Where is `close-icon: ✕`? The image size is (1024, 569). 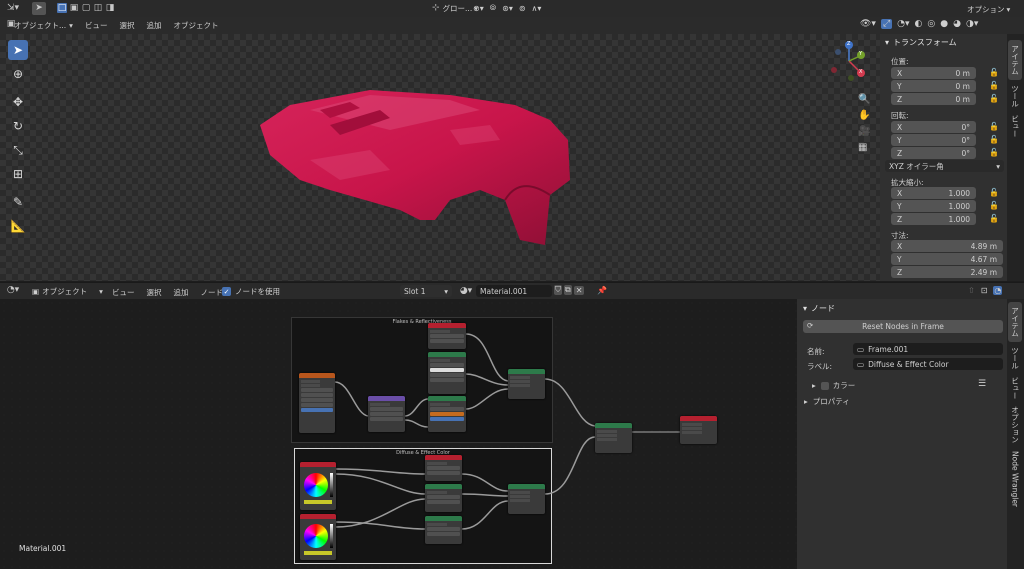 close-icon: ✕ is located at coordinates (579, 290).